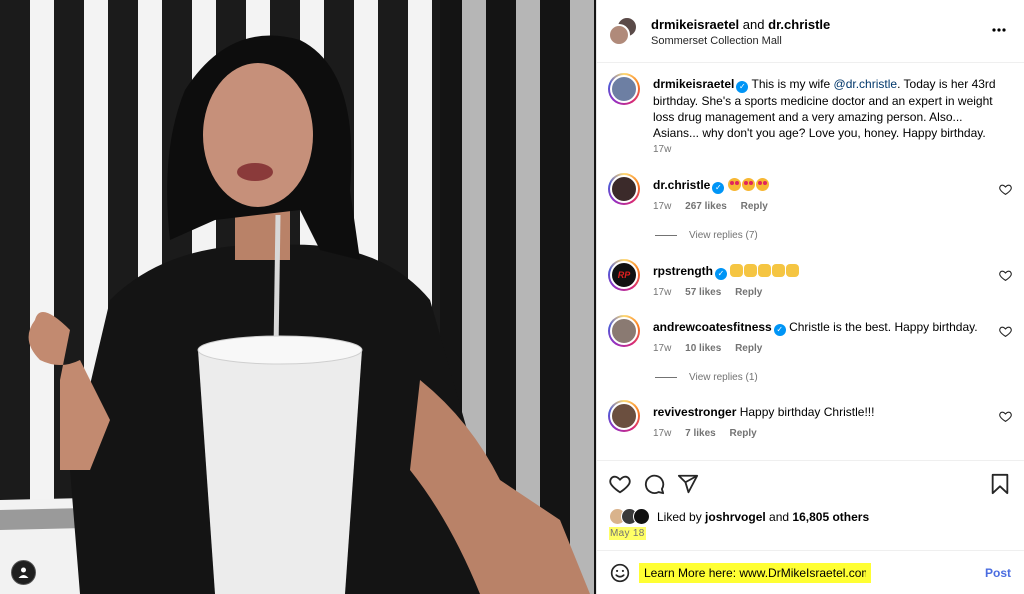  I want to click on comment-likes: 267 likes, so click(706, 206).